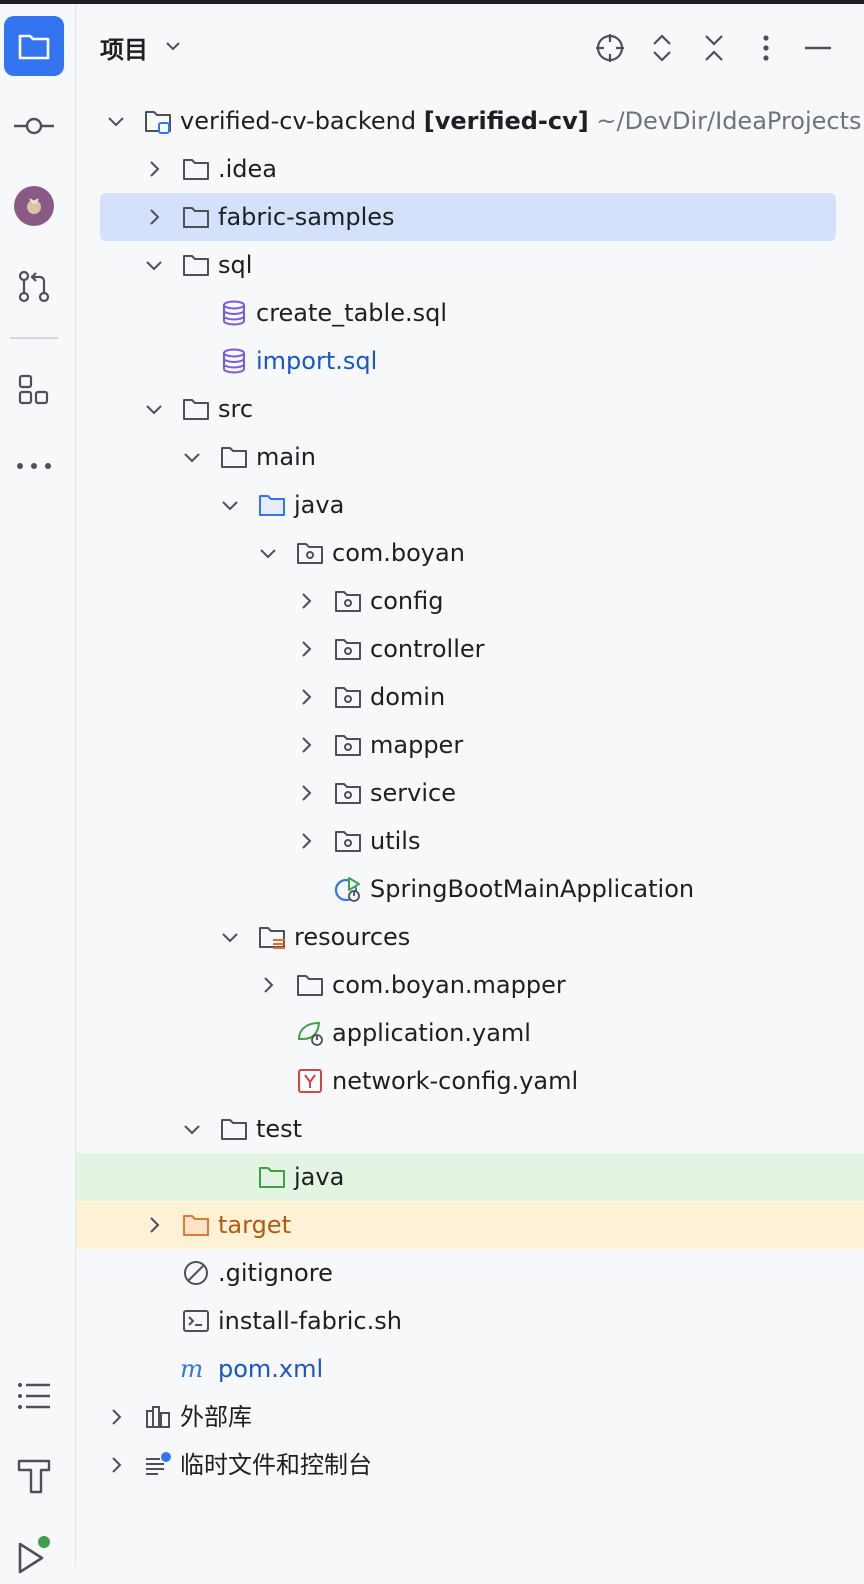 The height and width of the screenshot is (1584, 864). What do you see at coordinates (431, 1033) in the screenshot?
I see `tree-label: application.yaml` at bounding box center [431, 1033].